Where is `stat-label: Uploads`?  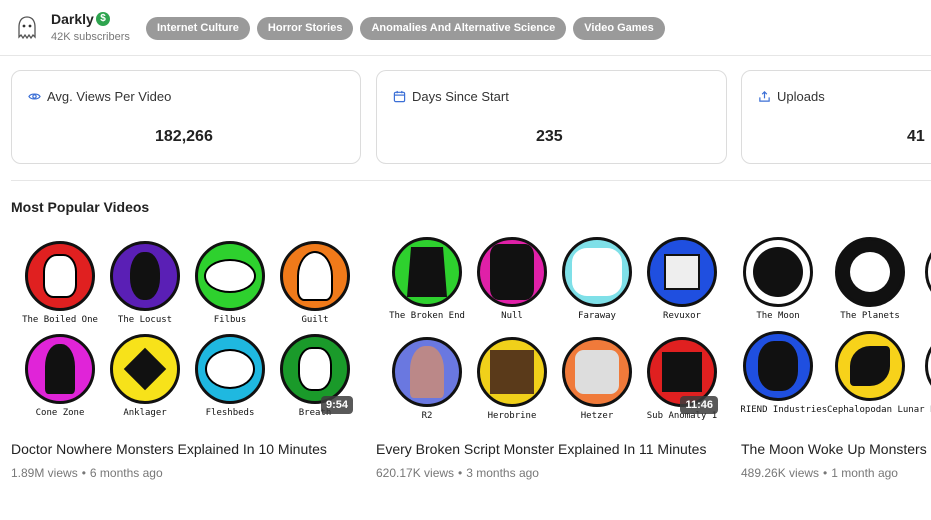
stat-label: Uploads is located at coordinates (801, 96).